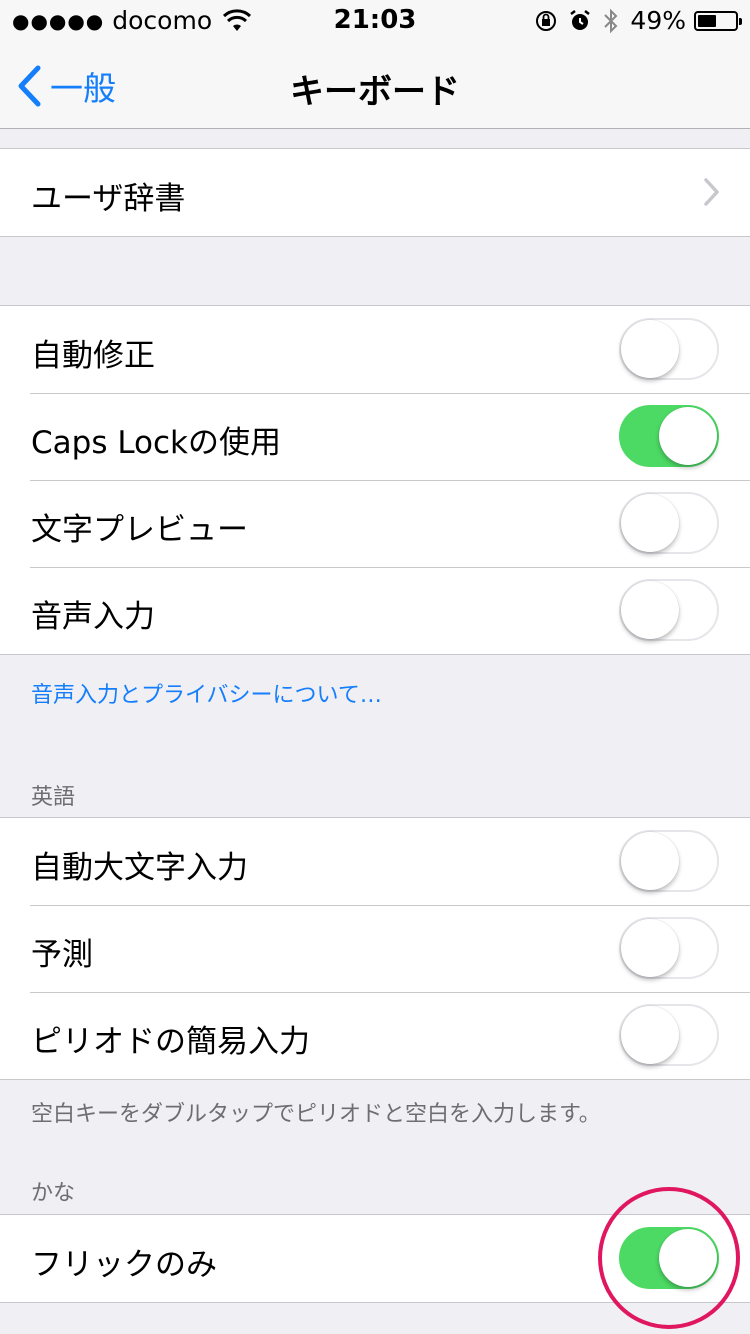 The image size is (750, 1334). Describe the element at coordinates (611, 20) in the screenshot. I see `bluetooth-icon` at that location.